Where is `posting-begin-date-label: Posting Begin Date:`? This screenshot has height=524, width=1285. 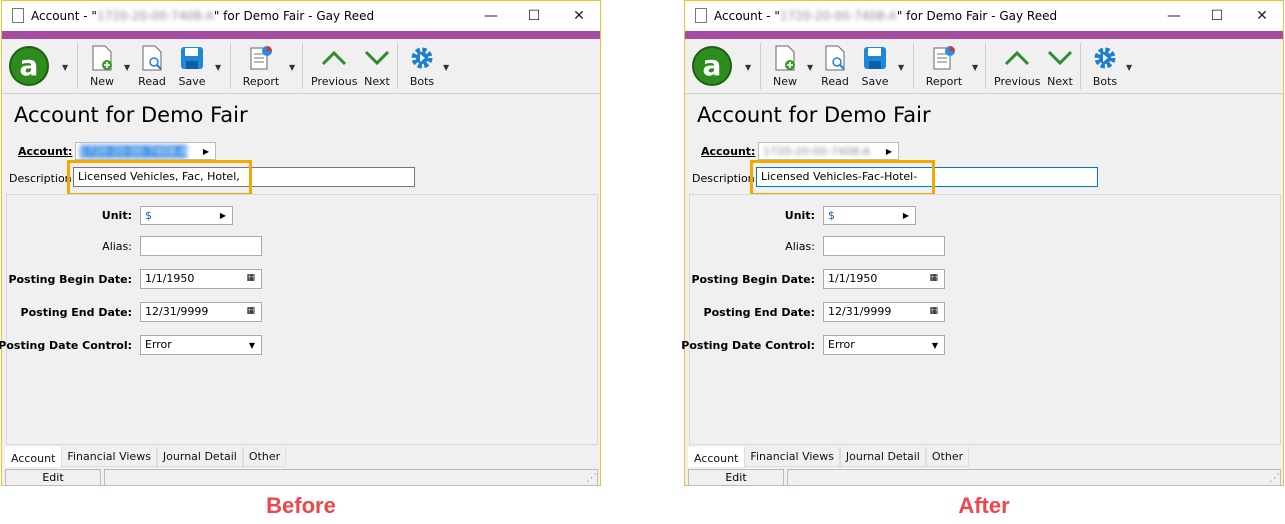 posting-begin-date-label: Posting Begin Date: is located at coordinates (70, 279).